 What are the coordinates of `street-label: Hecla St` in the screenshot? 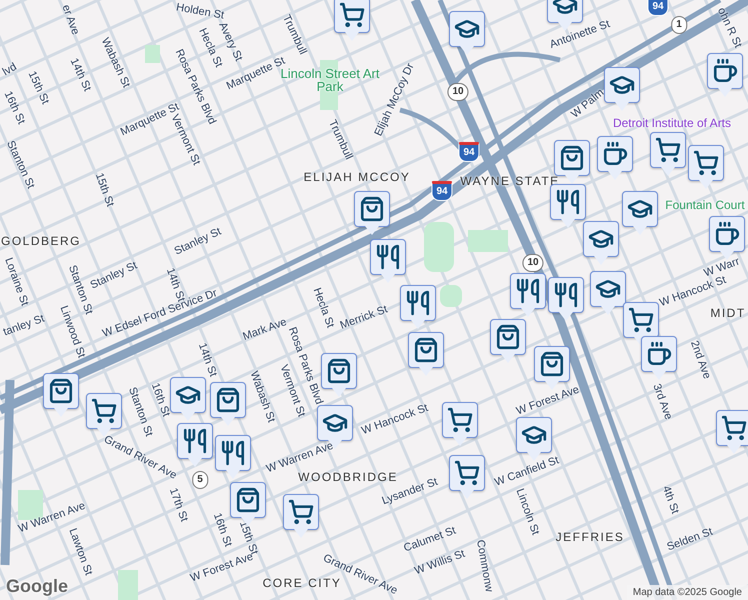 It's located at (323, 308).